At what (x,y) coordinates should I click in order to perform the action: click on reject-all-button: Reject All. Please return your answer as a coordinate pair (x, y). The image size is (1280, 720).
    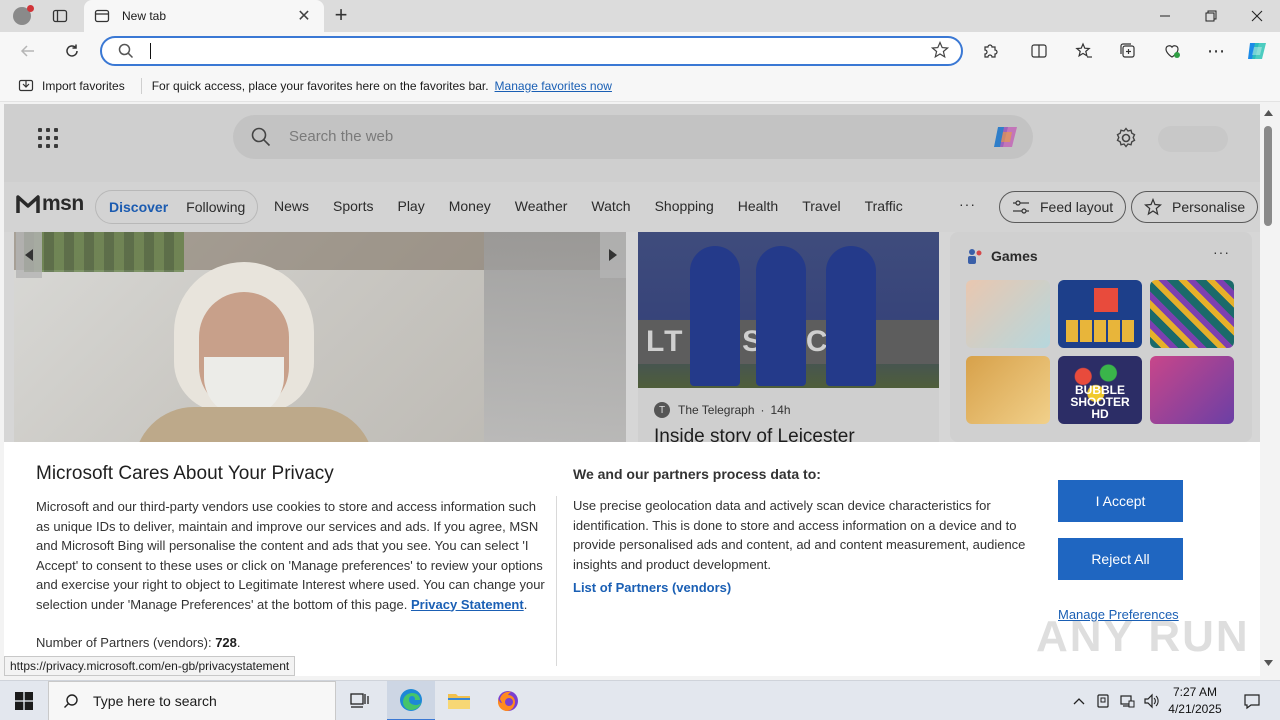
    Looking at the image, I should click on (1120, 559).